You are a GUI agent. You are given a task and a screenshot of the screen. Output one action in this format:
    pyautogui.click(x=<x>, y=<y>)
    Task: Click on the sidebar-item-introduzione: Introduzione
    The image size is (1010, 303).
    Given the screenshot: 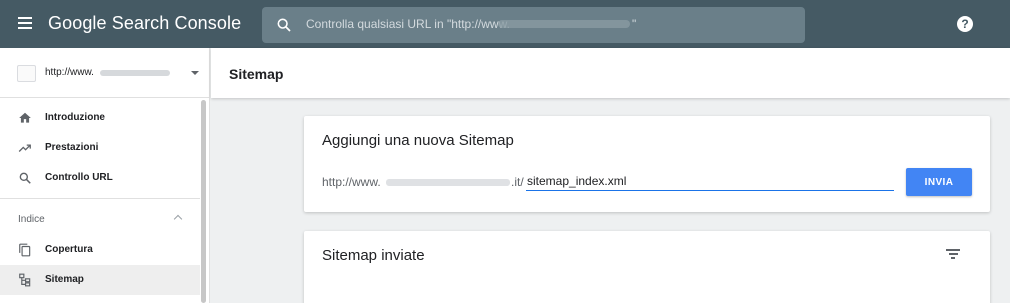 What is the action you would take?
    pyautogui.click(x=100, y=118)
    